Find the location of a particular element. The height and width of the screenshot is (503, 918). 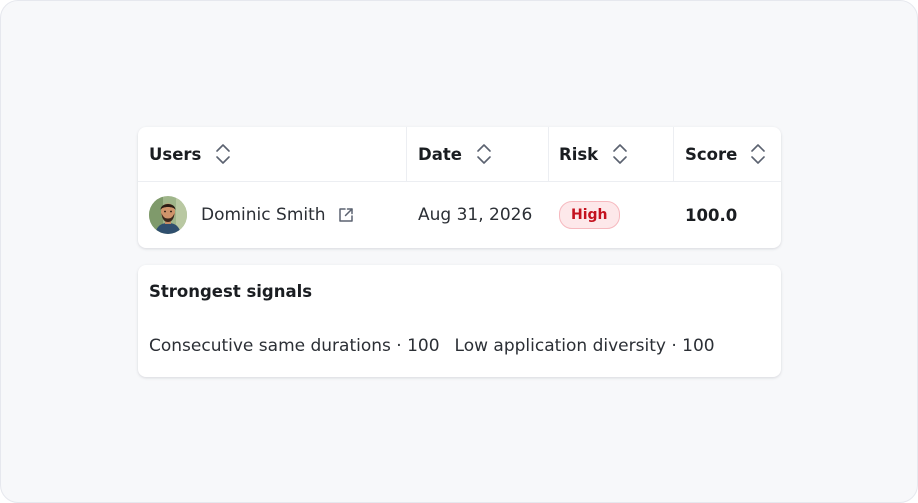

date-cell: Aug 31, 2026 is located at coordinates (475, 215).